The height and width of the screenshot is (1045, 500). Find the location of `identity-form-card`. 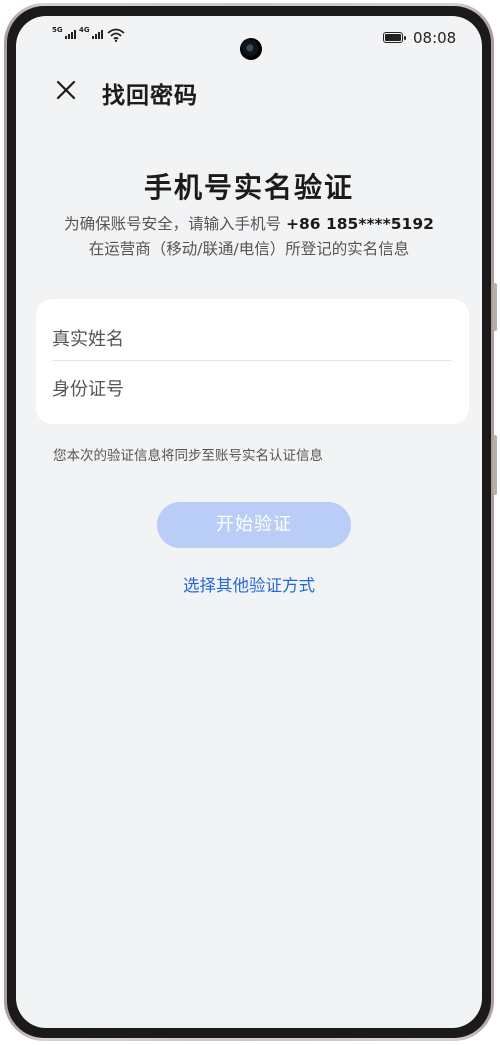

identity-form-card is located at coordinates (252, 361).